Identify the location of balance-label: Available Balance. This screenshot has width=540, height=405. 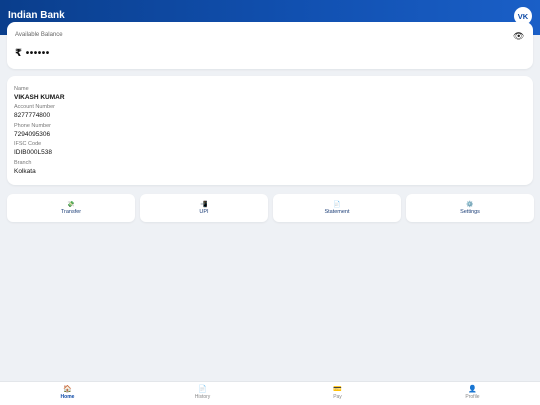
(39, 35).